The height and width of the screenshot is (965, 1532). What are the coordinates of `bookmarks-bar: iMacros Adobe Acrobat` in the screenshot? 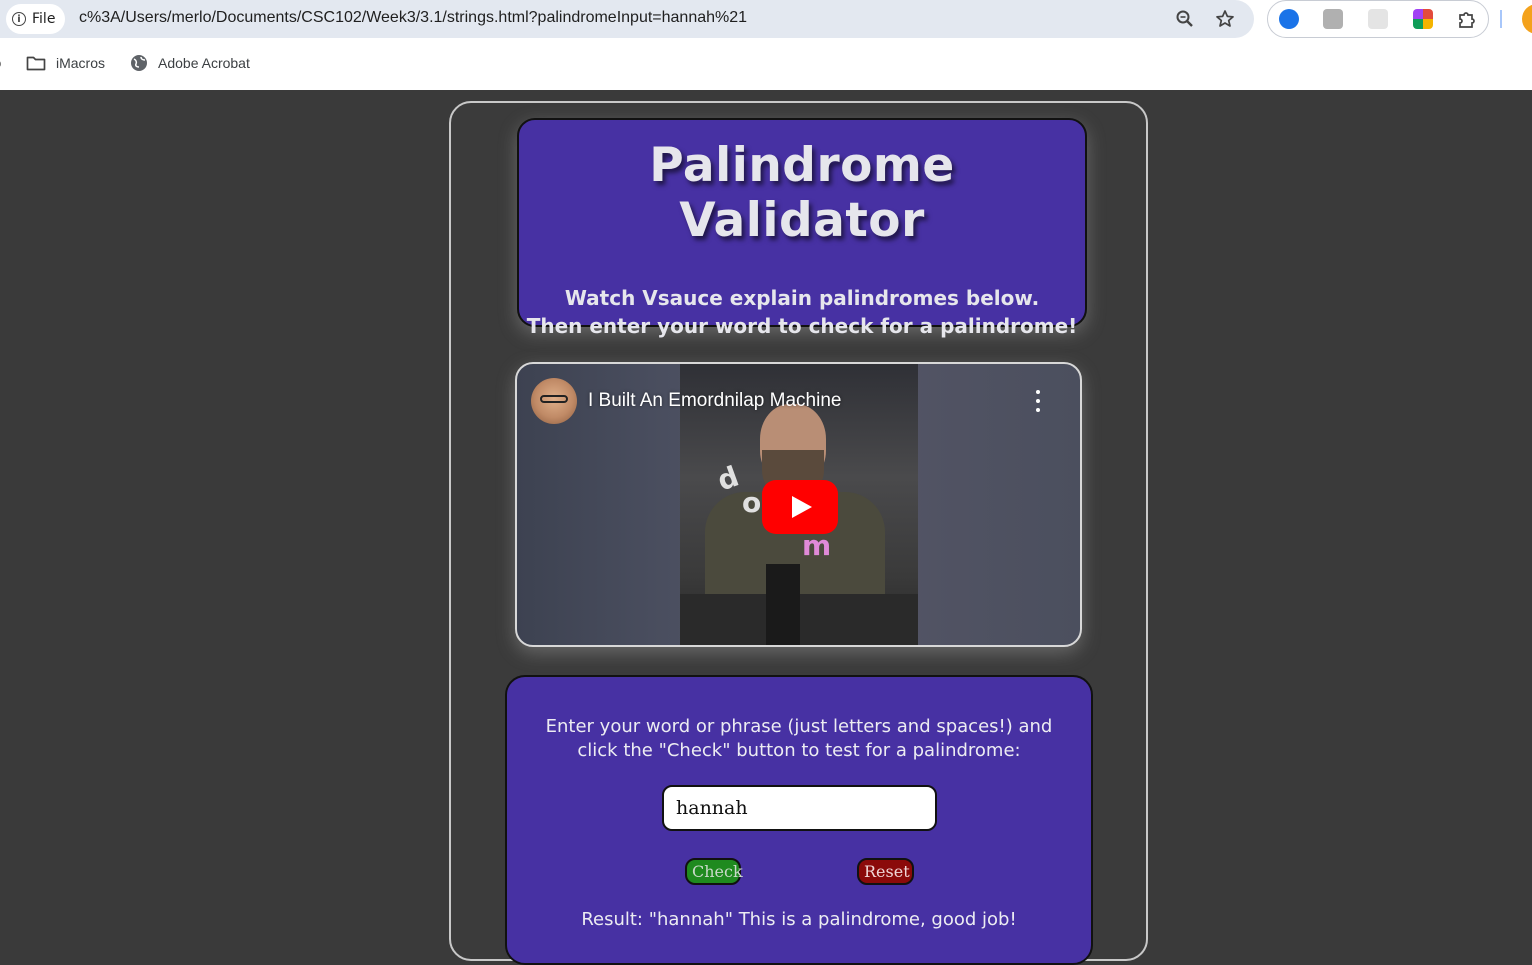 It's located at (766, 65).